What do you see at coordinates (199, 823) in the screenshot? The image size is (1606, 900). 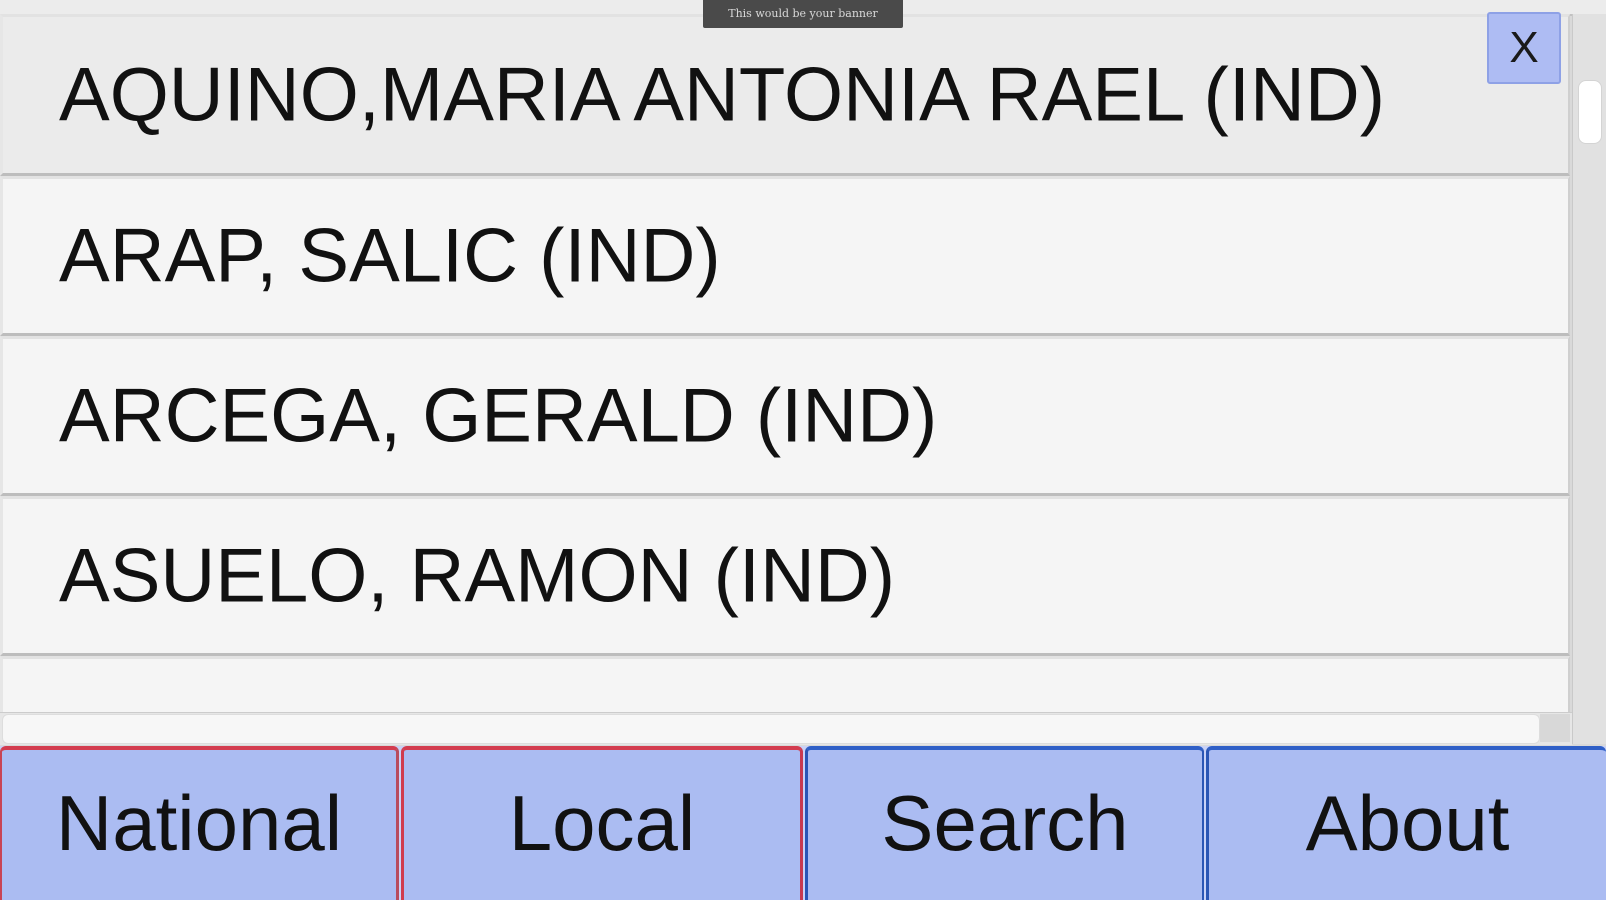 I see `tab-national: National` at bounding box center [199, 823].